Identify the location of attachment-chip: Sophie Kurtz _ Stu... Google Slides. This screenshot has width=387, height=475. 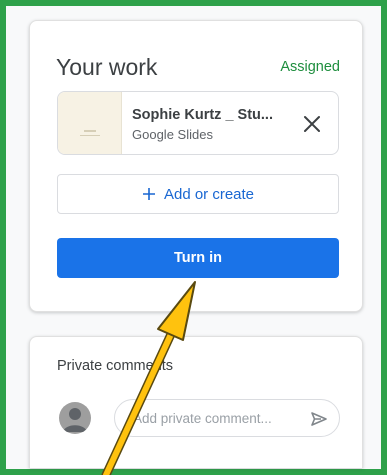
(198, 123).